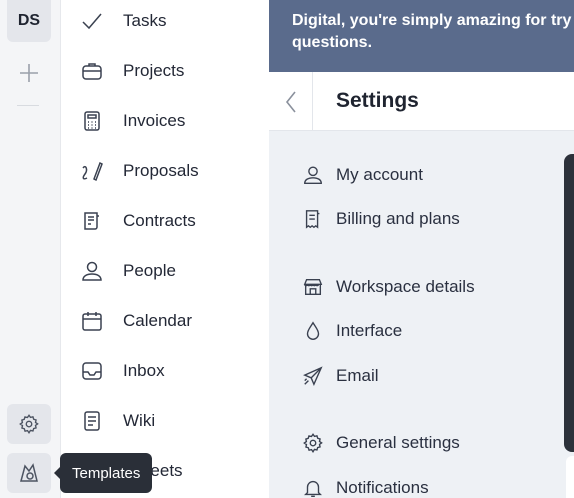 The width and height of the screenshot is (574, 498). I want to click on sidebar-item-projects: Projects, so click(165, 71).